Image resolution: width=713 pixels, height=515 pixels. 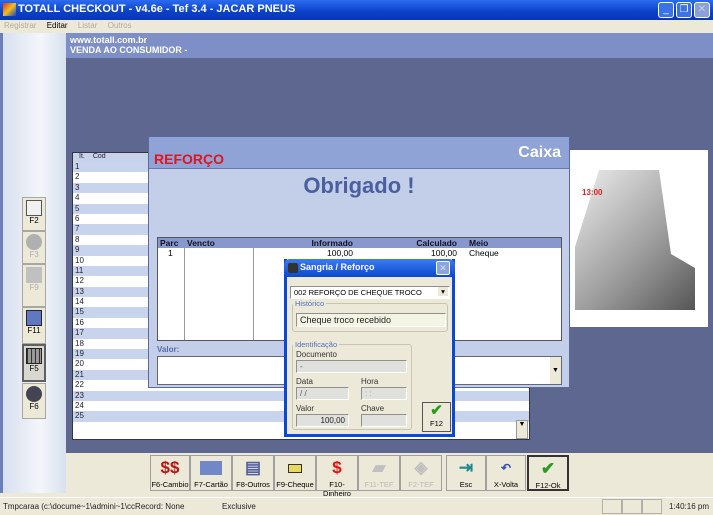 I want to click on credit-card-icon, so click(x=211, y=468).